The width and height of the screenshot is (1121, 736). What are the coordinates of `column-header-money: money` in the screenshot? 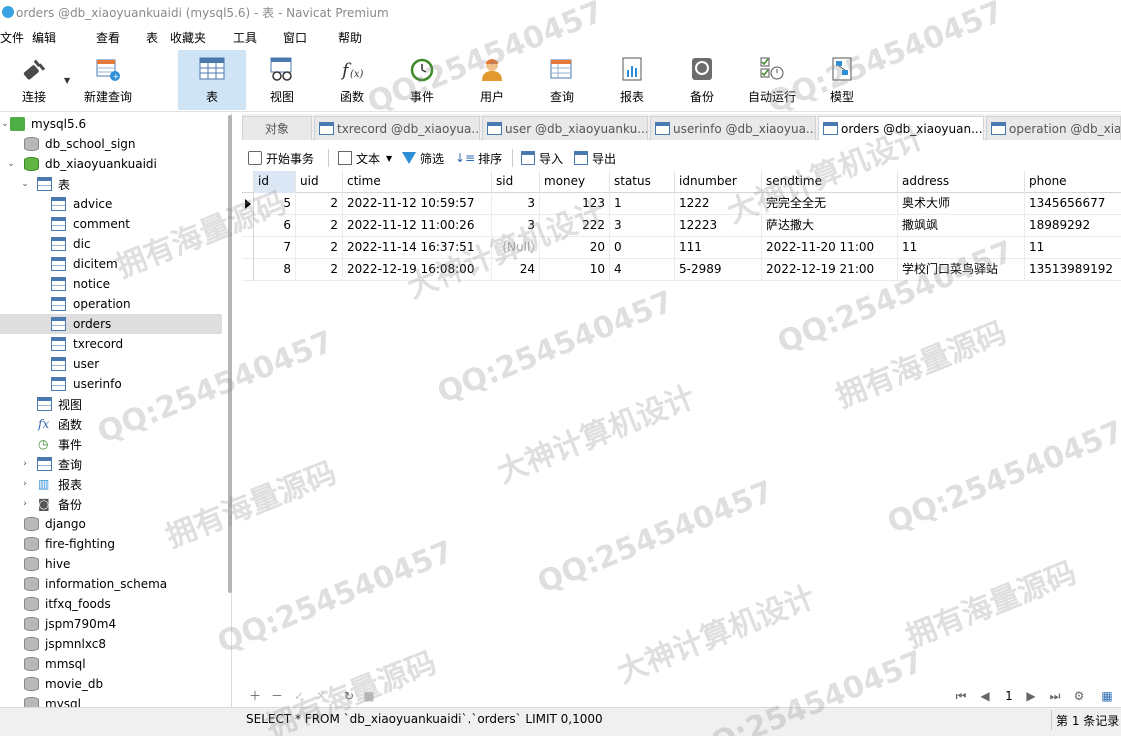 It's located at (575, 182).